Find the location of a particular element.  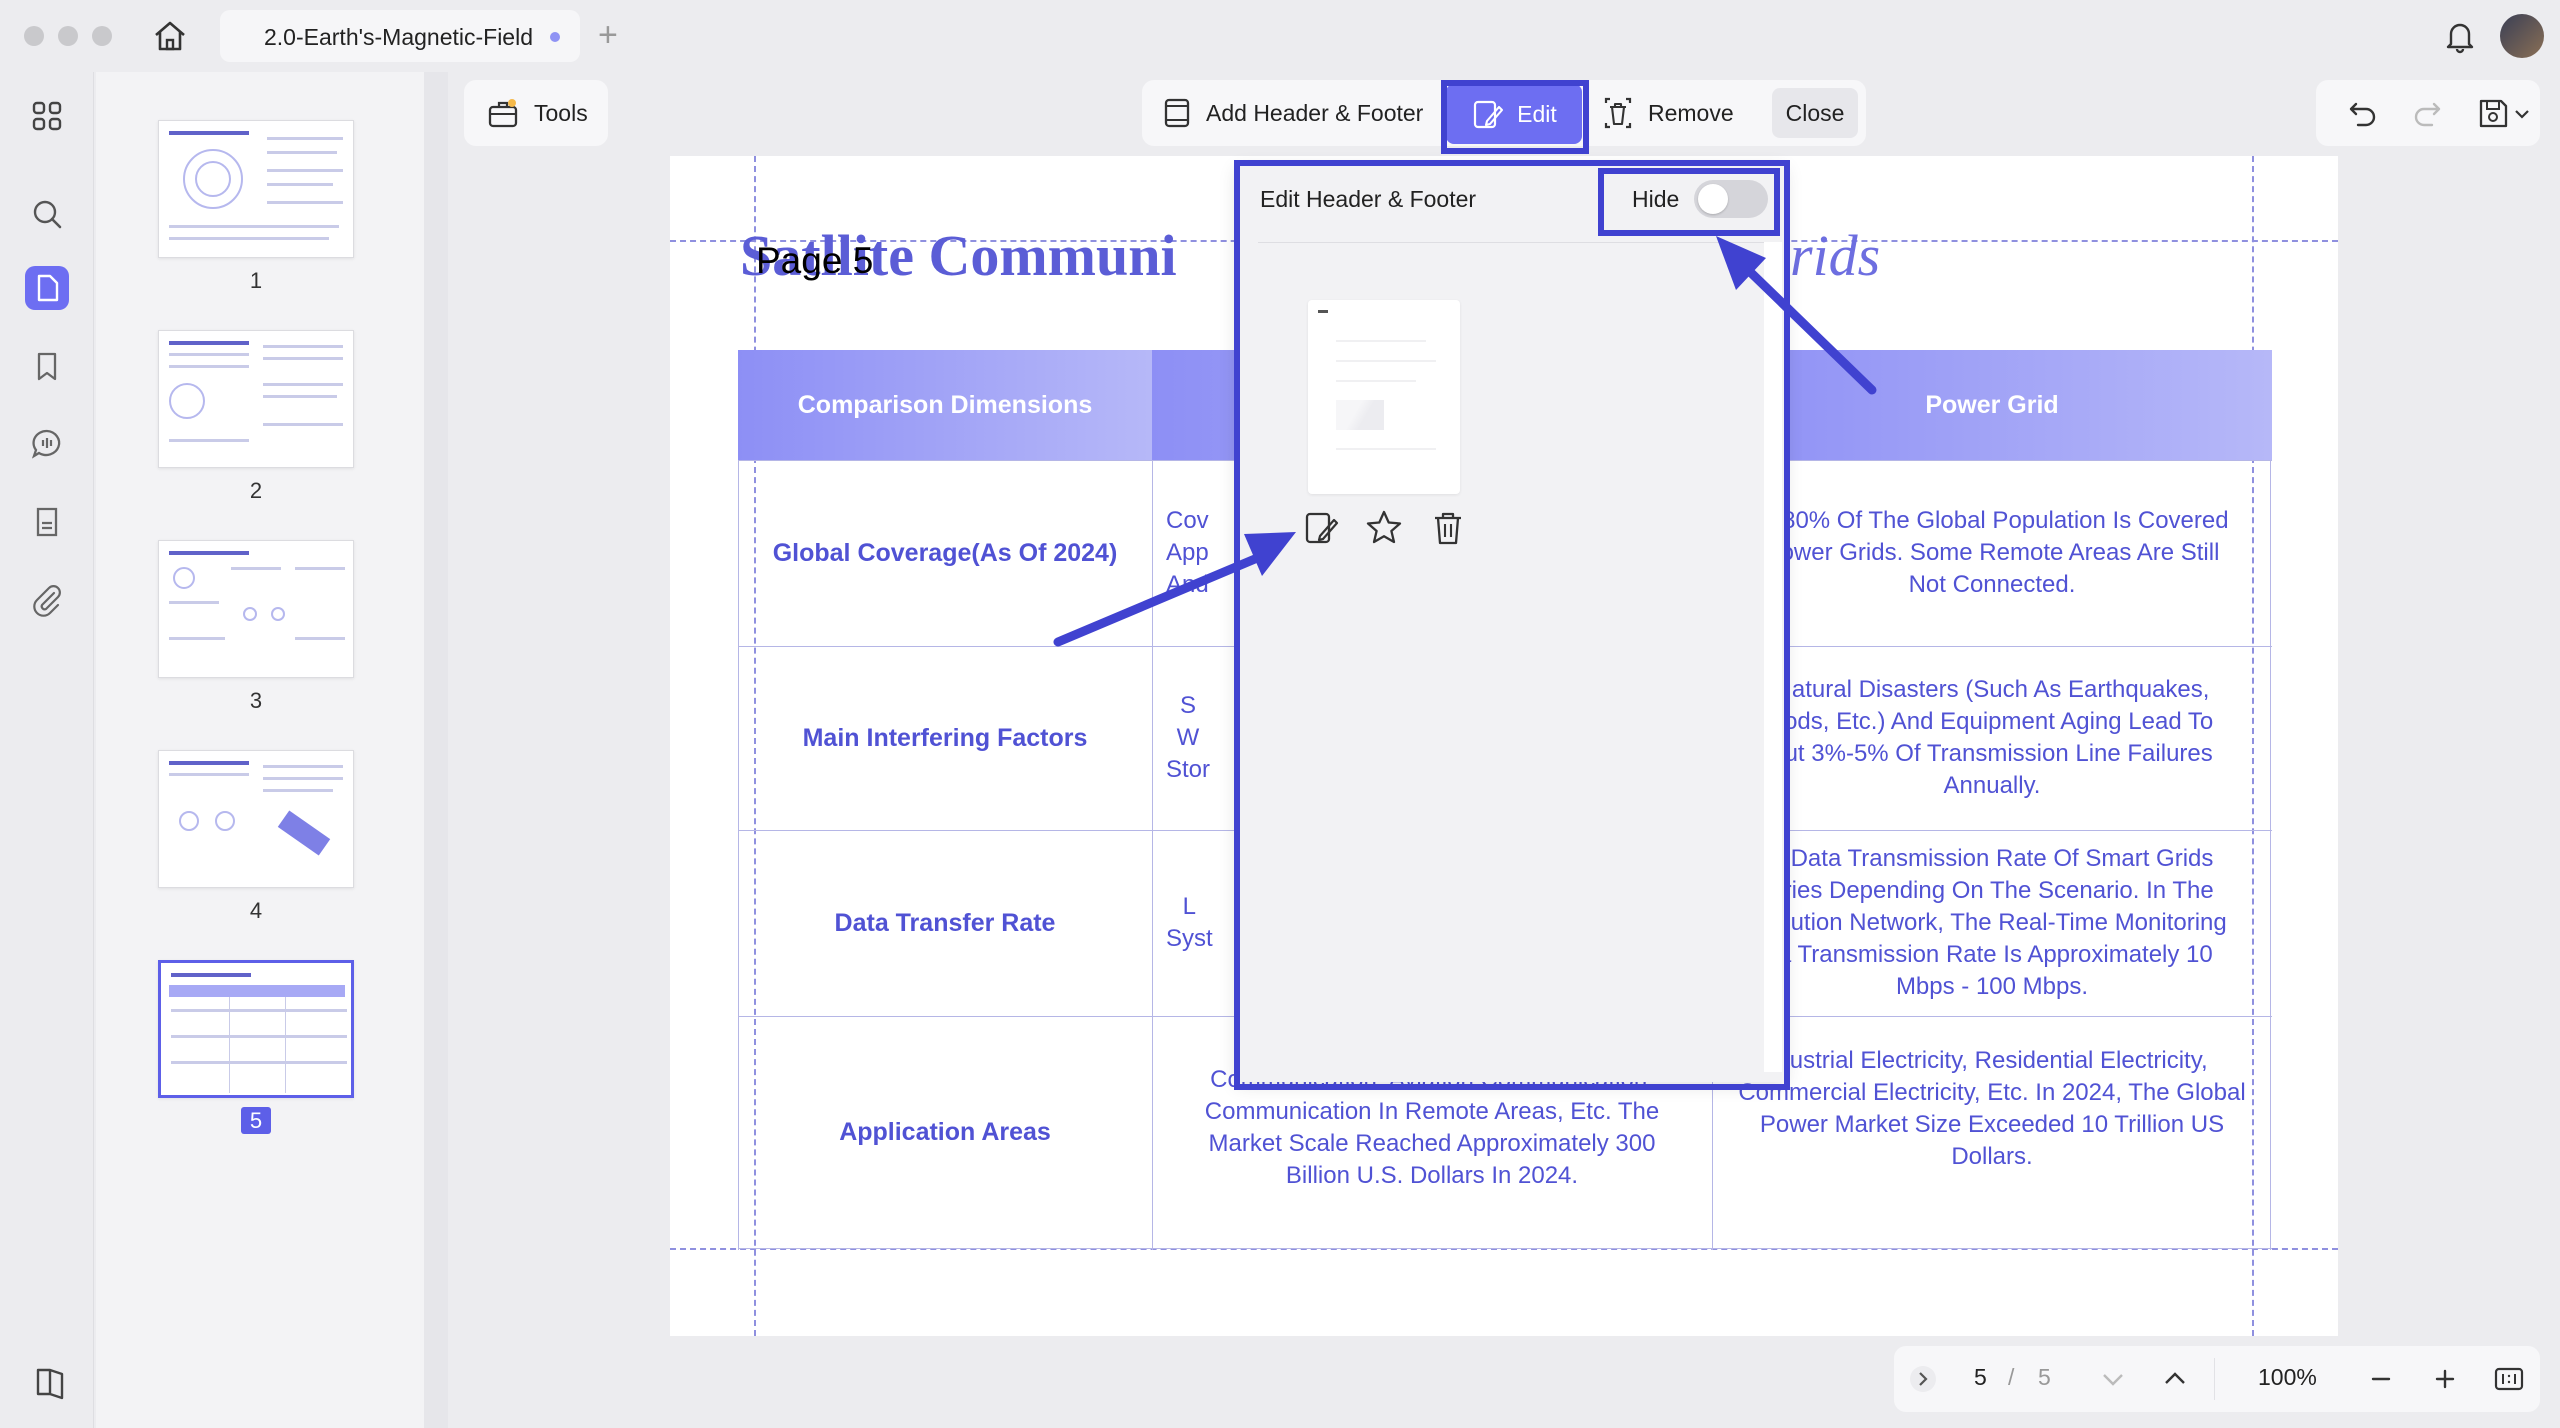

attachment-button is located at coordinates (47, 600).